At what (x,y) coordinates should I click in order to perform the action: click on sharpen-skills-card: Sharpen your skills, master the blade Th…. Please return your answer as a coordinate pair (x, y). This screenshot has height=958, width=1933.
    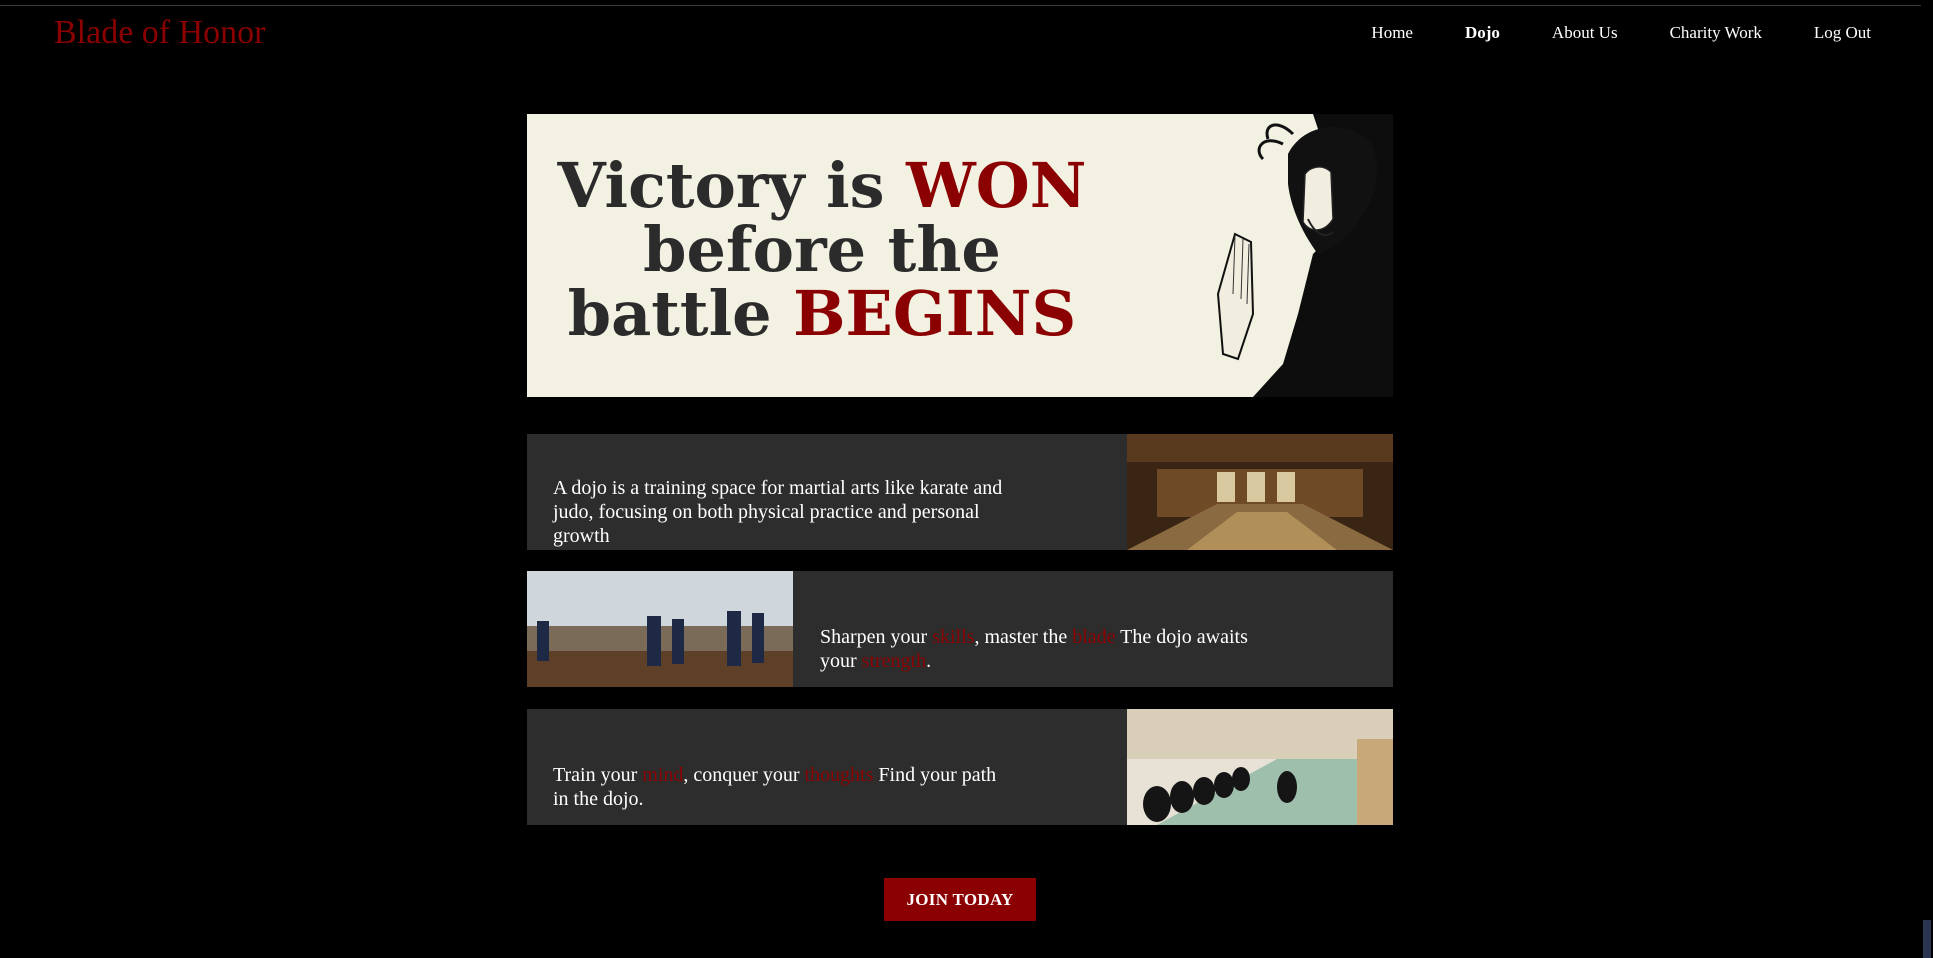
    Looking at the image, I should click on (960, 629).